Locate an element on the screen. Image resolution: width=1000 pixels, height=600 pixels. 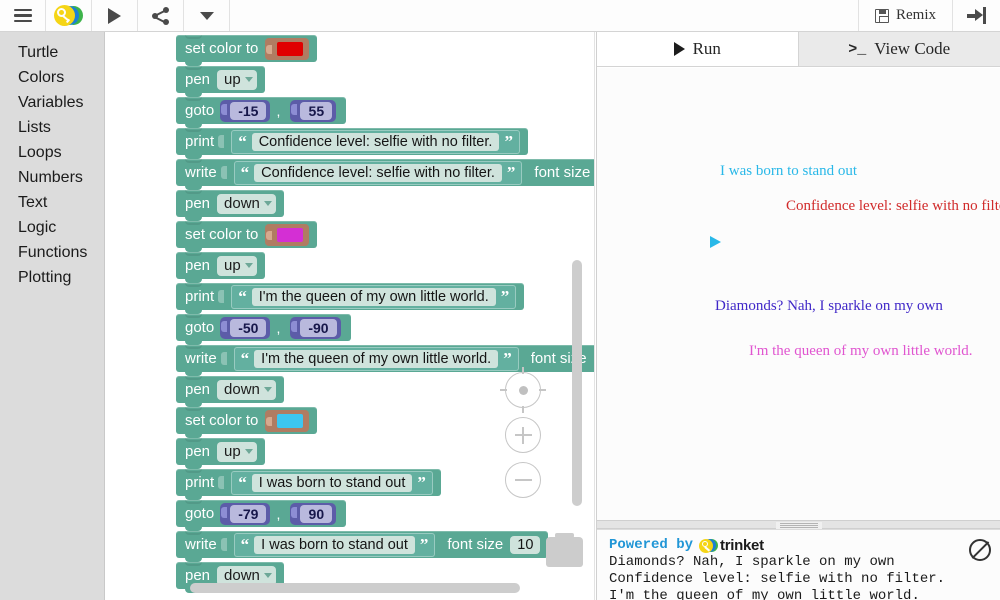
sidebar-item-turtle: Turtle is located at coordinates (52, 52).